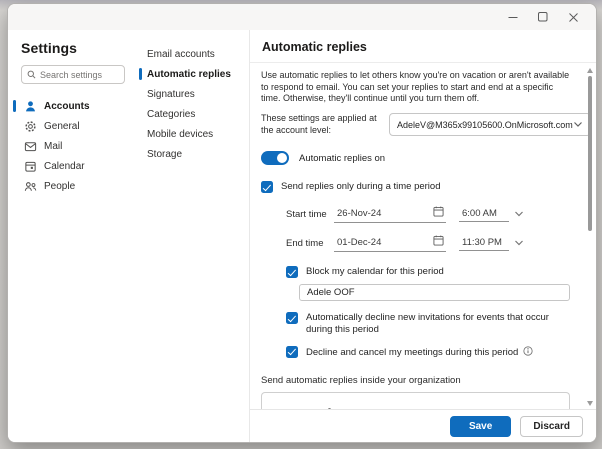  Describe the element at coordinates (64, 166) in the screenshot. I see `sidebar-item-label: Calendar` at that location.